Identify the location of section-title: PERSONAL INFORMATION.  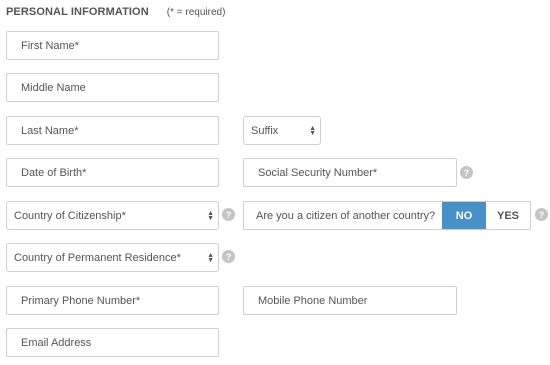
(77, 12).